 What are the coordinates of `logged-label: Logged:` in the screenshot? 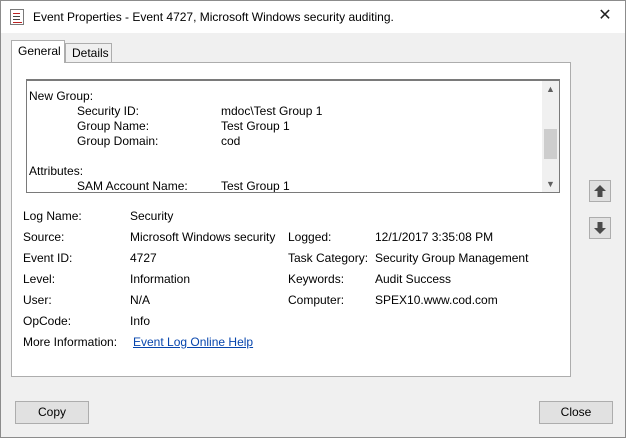 It's located at (310, 237).